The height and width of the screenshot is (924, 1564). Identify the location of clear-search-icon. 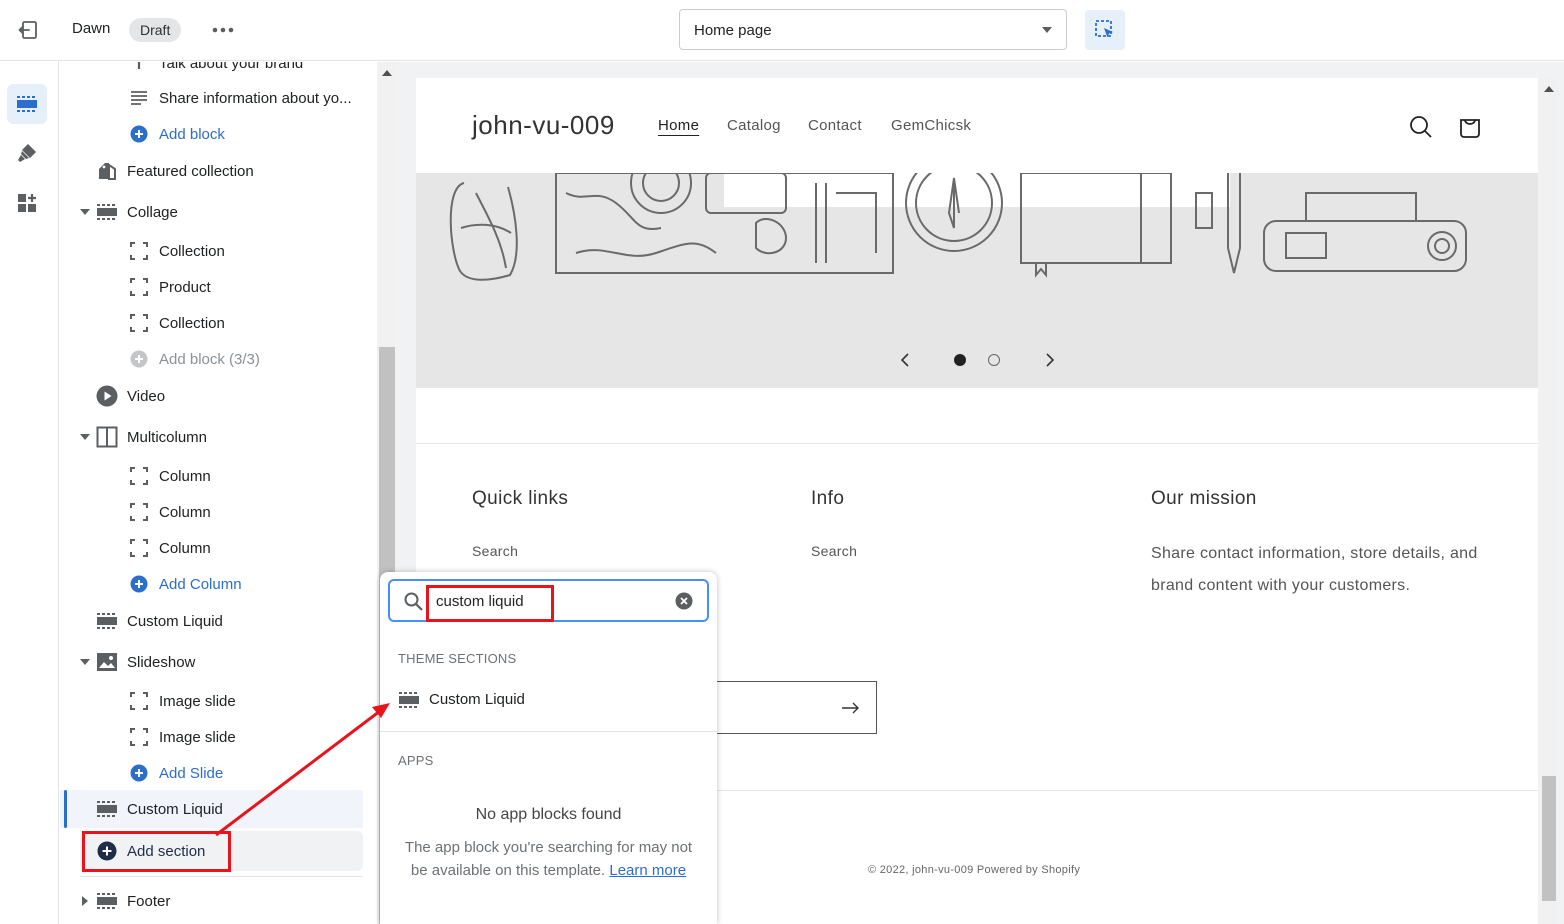
(684, 603).